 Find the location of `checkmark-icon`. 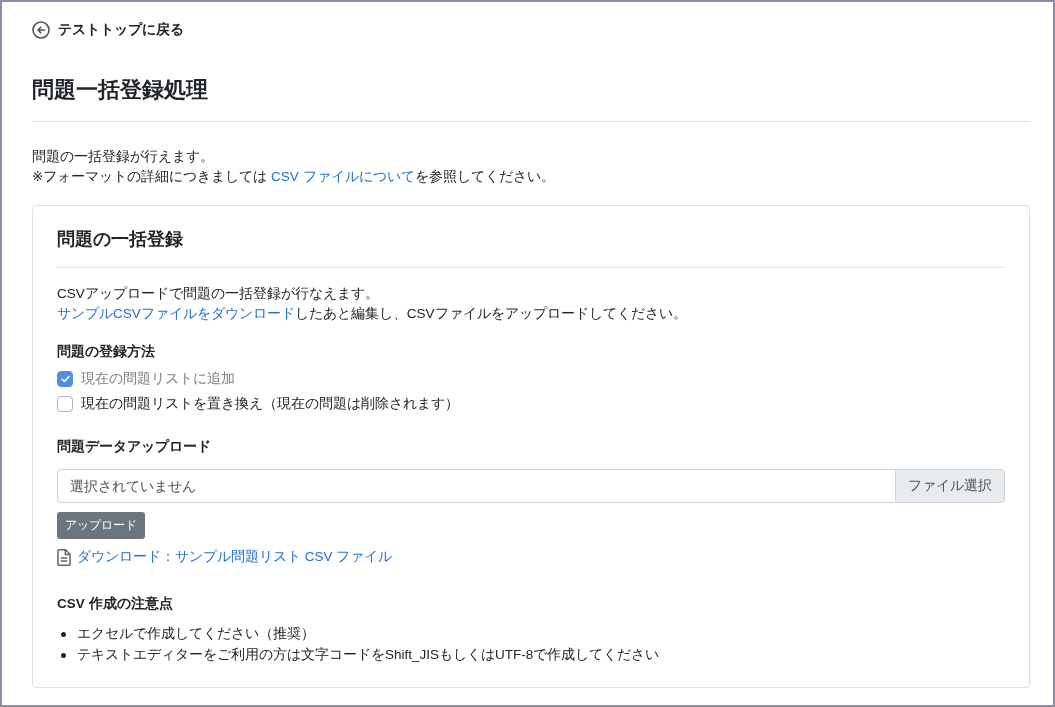

checkmark-icon is located at coordinates (65, 378).